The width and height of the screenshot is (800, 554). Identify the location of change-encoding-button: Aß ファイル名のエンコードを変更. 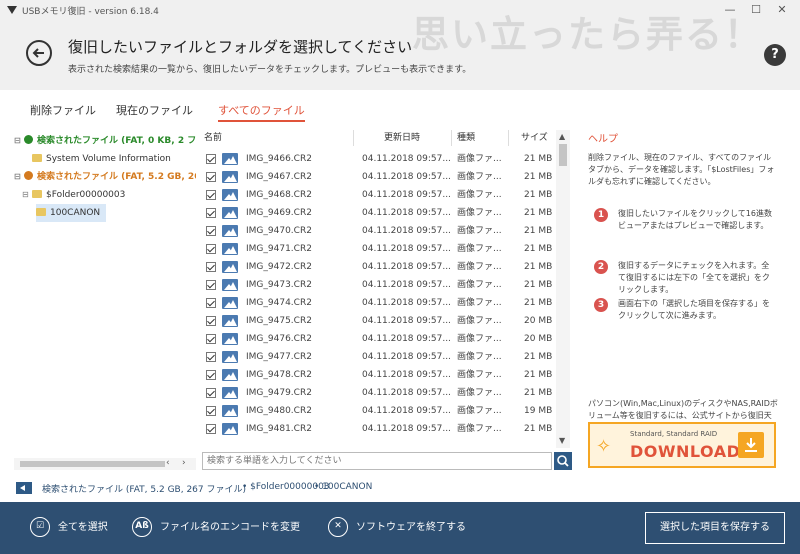
(216, 528).